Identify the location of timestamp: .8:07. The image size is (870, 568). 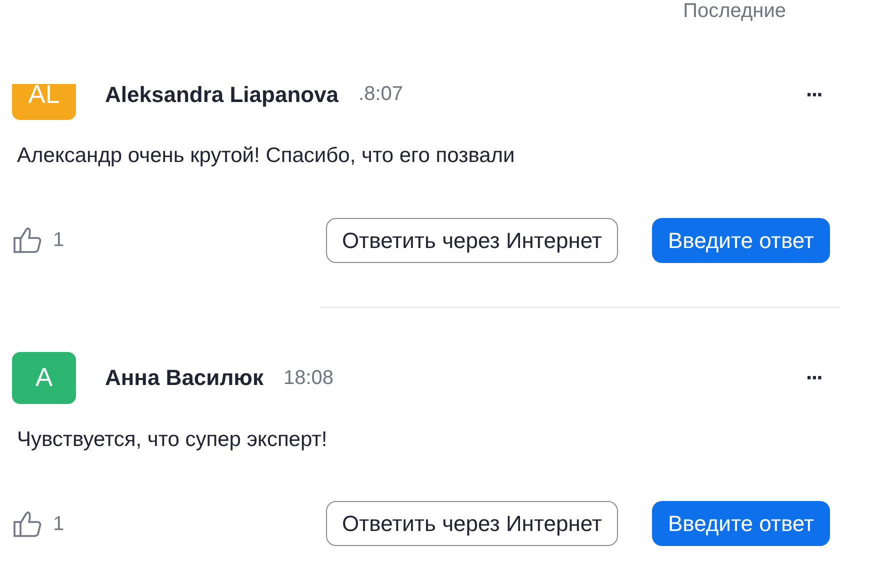
(381, 95).